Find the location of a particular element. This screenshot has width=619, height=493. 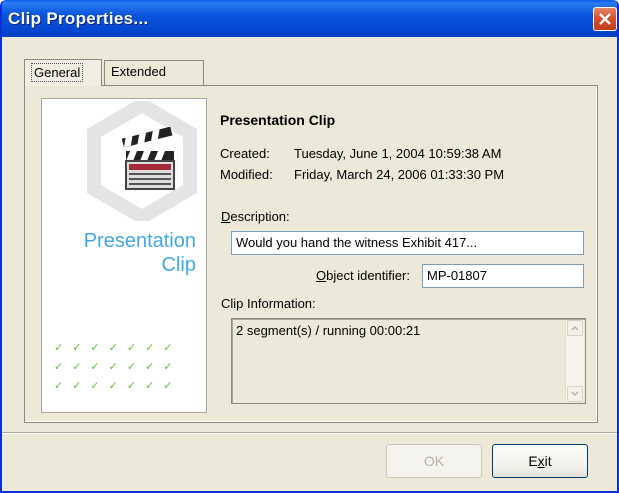

exit-button: Exit is located at coordinates (540, 461).